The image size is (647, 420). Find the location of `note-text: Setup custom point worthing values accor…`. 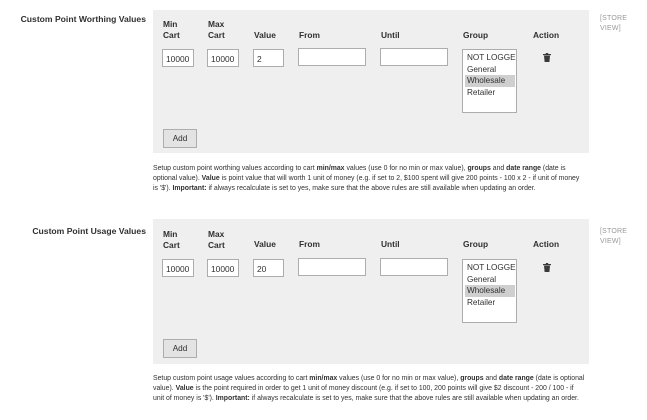

note-text: Setup custom point worthing values accor… is located at coordinates (235, 168).